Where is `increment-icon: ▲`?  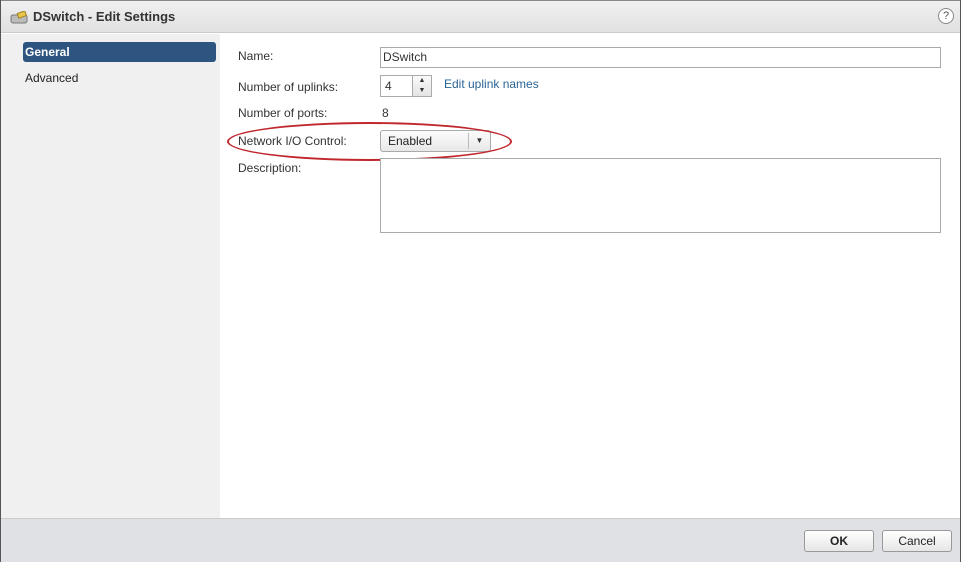 increment-icon: ▲ is located at coordinates (422, 81).